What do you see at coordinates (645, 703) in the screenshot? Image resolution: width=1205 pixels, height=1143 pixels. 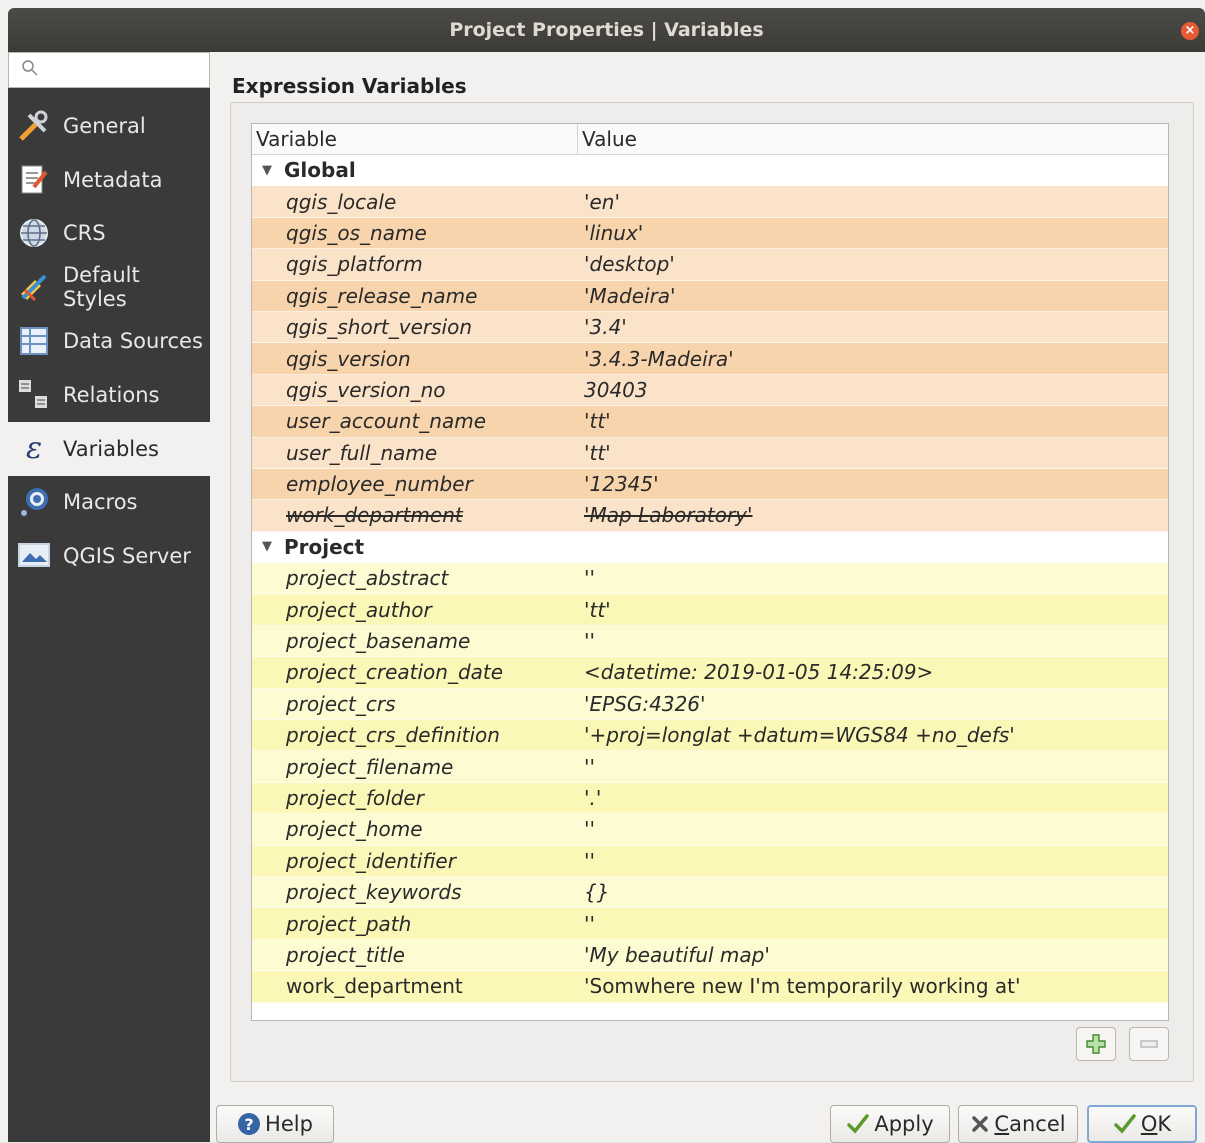 I see `variable-value-cell: 'EPSG:4326'` at bounding box center [645, 703].